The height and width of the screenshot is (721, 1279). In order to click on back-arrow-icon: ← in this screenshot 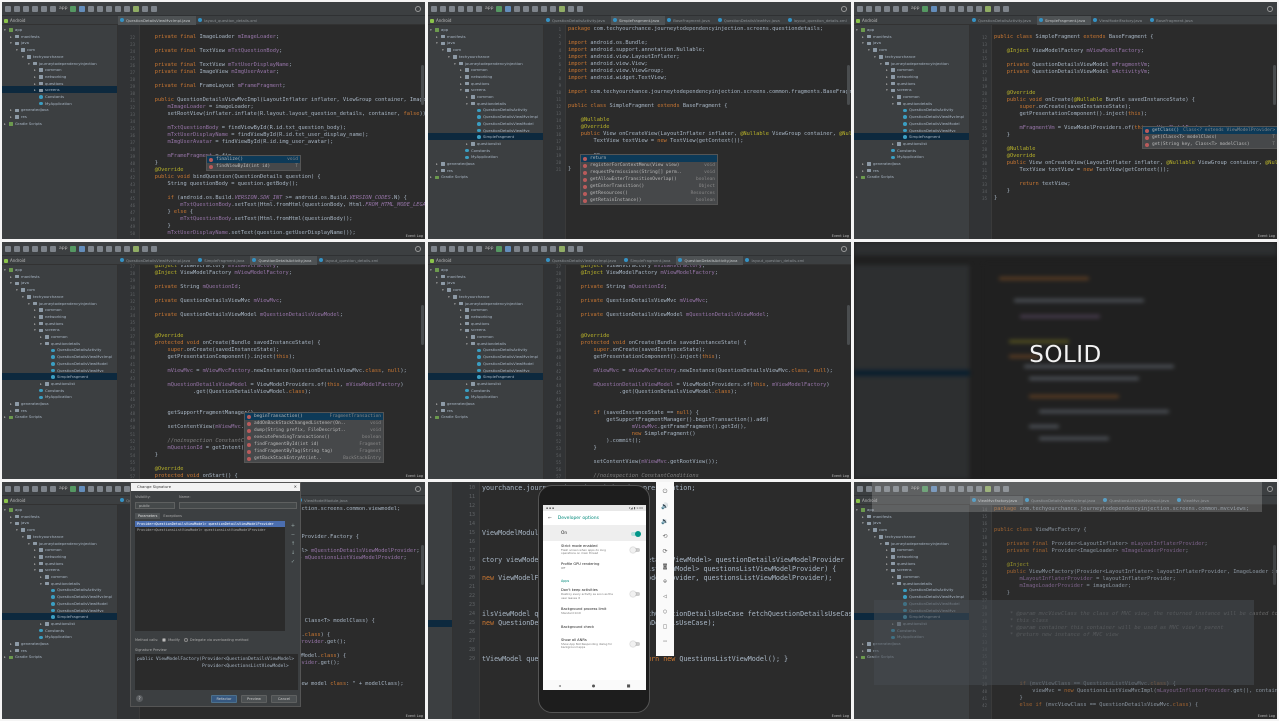, I will do `click(550, 518)`.